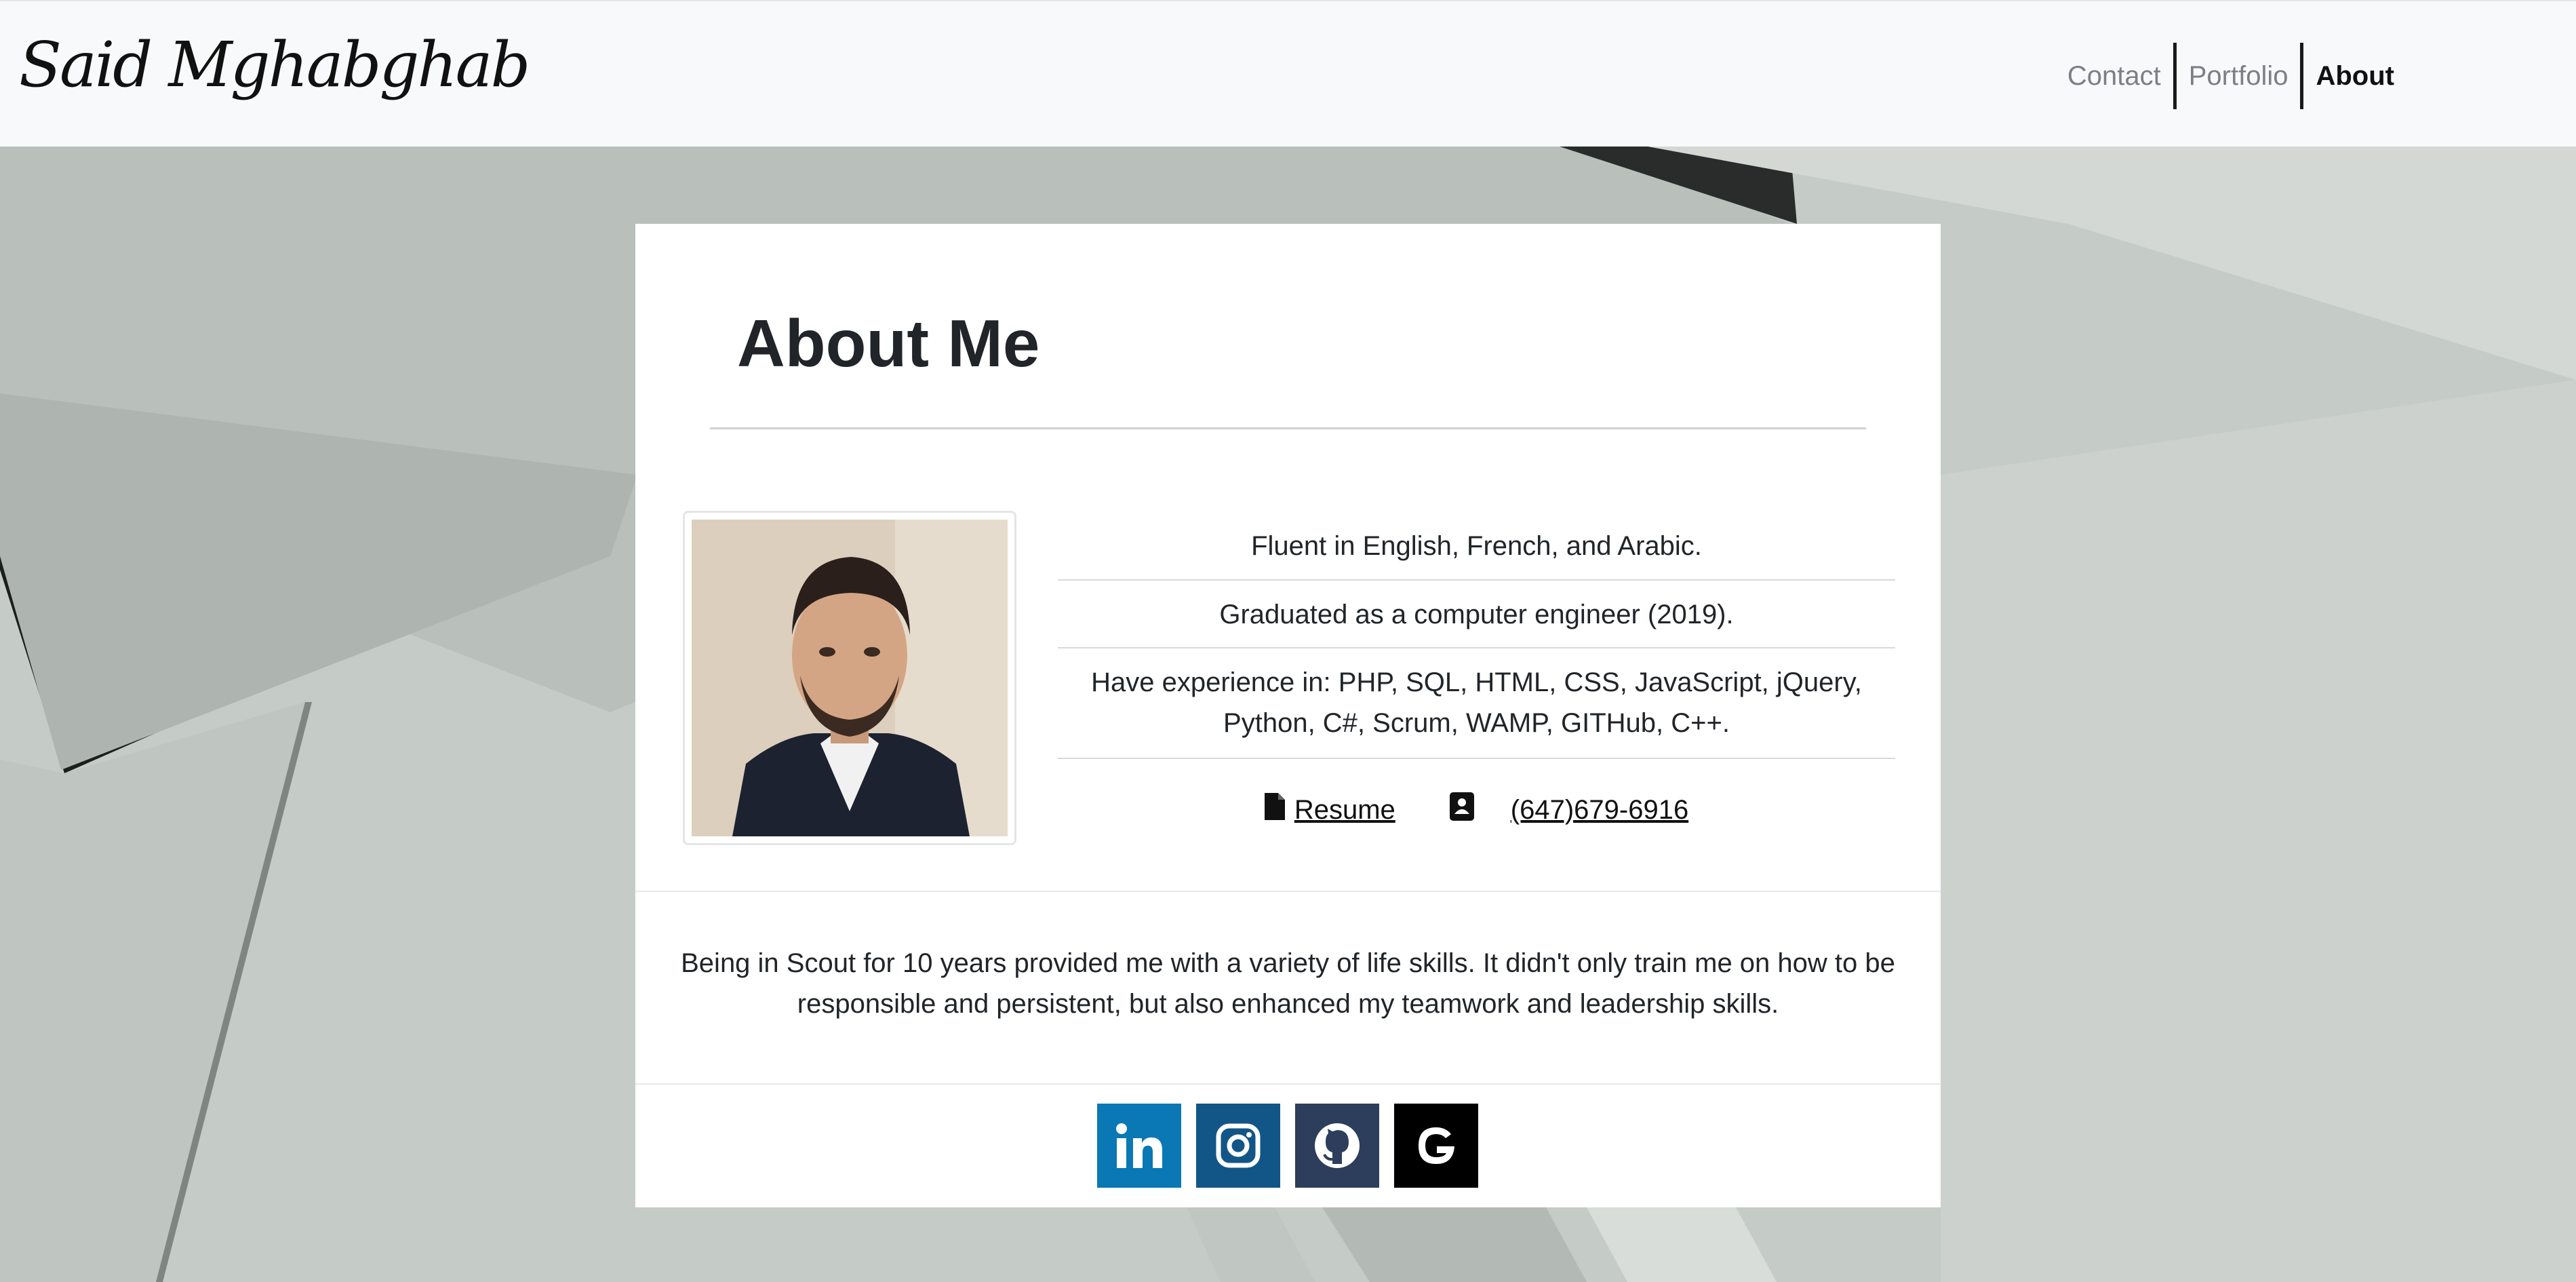 This screenshot has width=2576, height=1282. Describe the element at coordinates (1344, 810) in the screenshot. I see `resume-link: Resume` at that location.